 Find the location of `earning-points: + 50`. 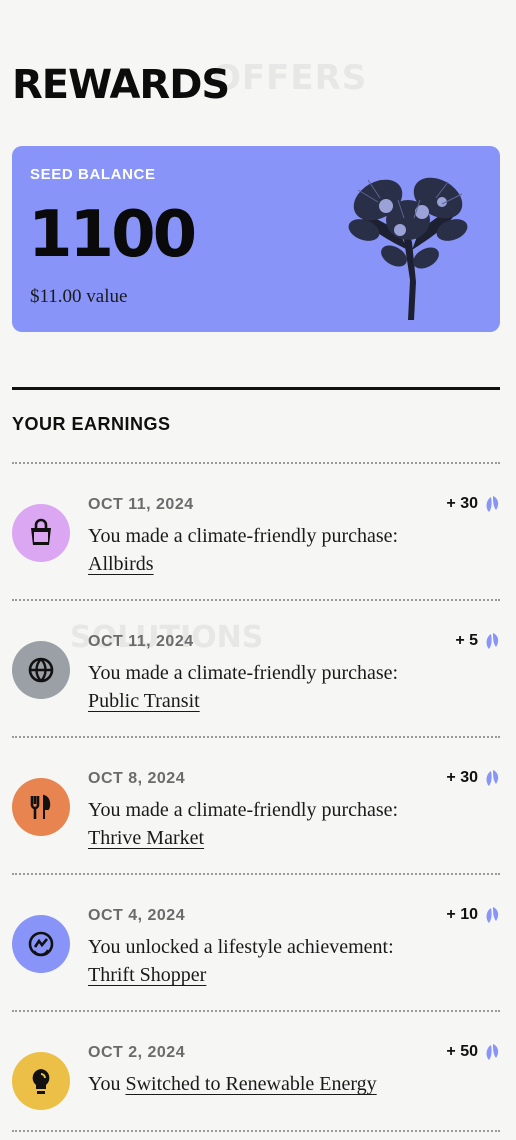

earning-points: + 50 is located at coordinates (473, 1052).